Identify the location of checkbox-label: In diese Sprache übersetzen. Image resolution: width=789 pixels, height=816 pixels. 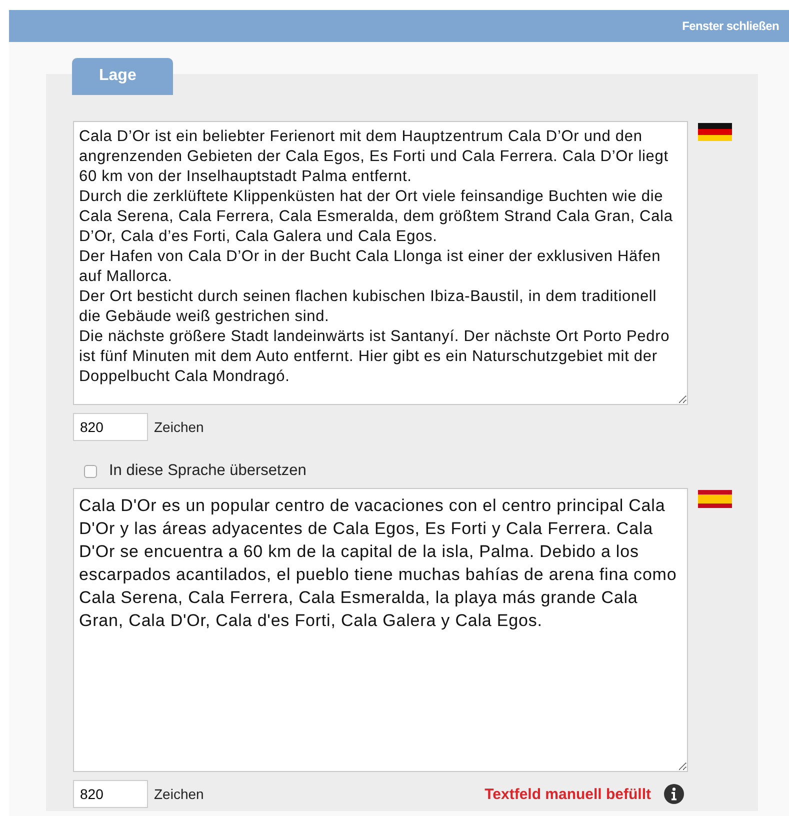
(207, 471).